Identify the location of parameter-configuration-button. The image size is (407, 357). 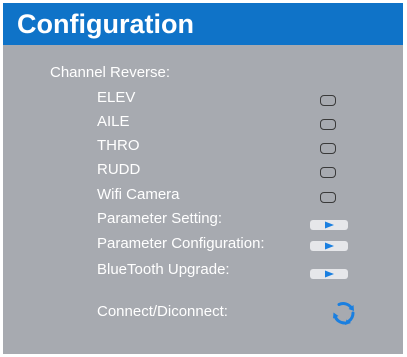
(329, 246).